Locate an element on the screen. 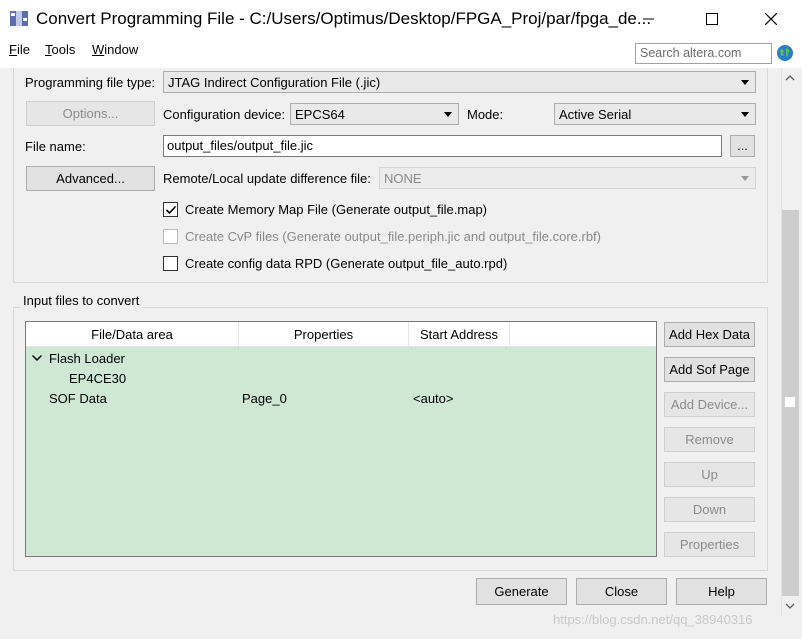 The width and height of the screenshot is (802, 639). menu-window: Window is located at coordinates (115, 49).